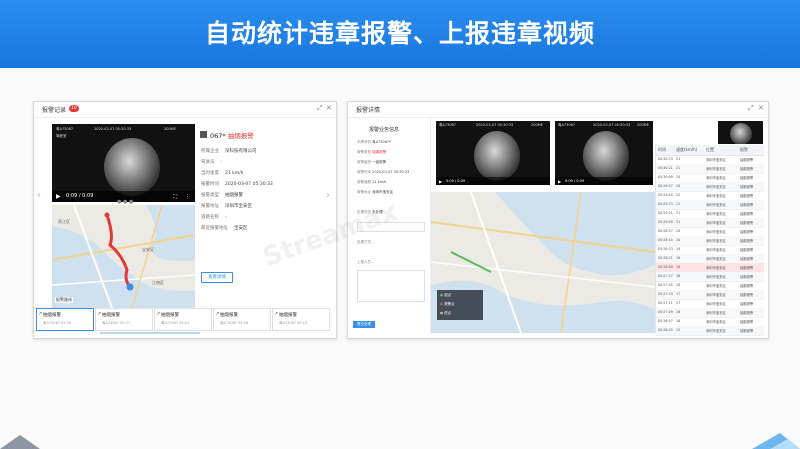 The height and width of the screenshot is (449, 800). Describe the element at coordinates (328, 195) in the screenshot. I see `next-arrow-icon: ›` at that location.